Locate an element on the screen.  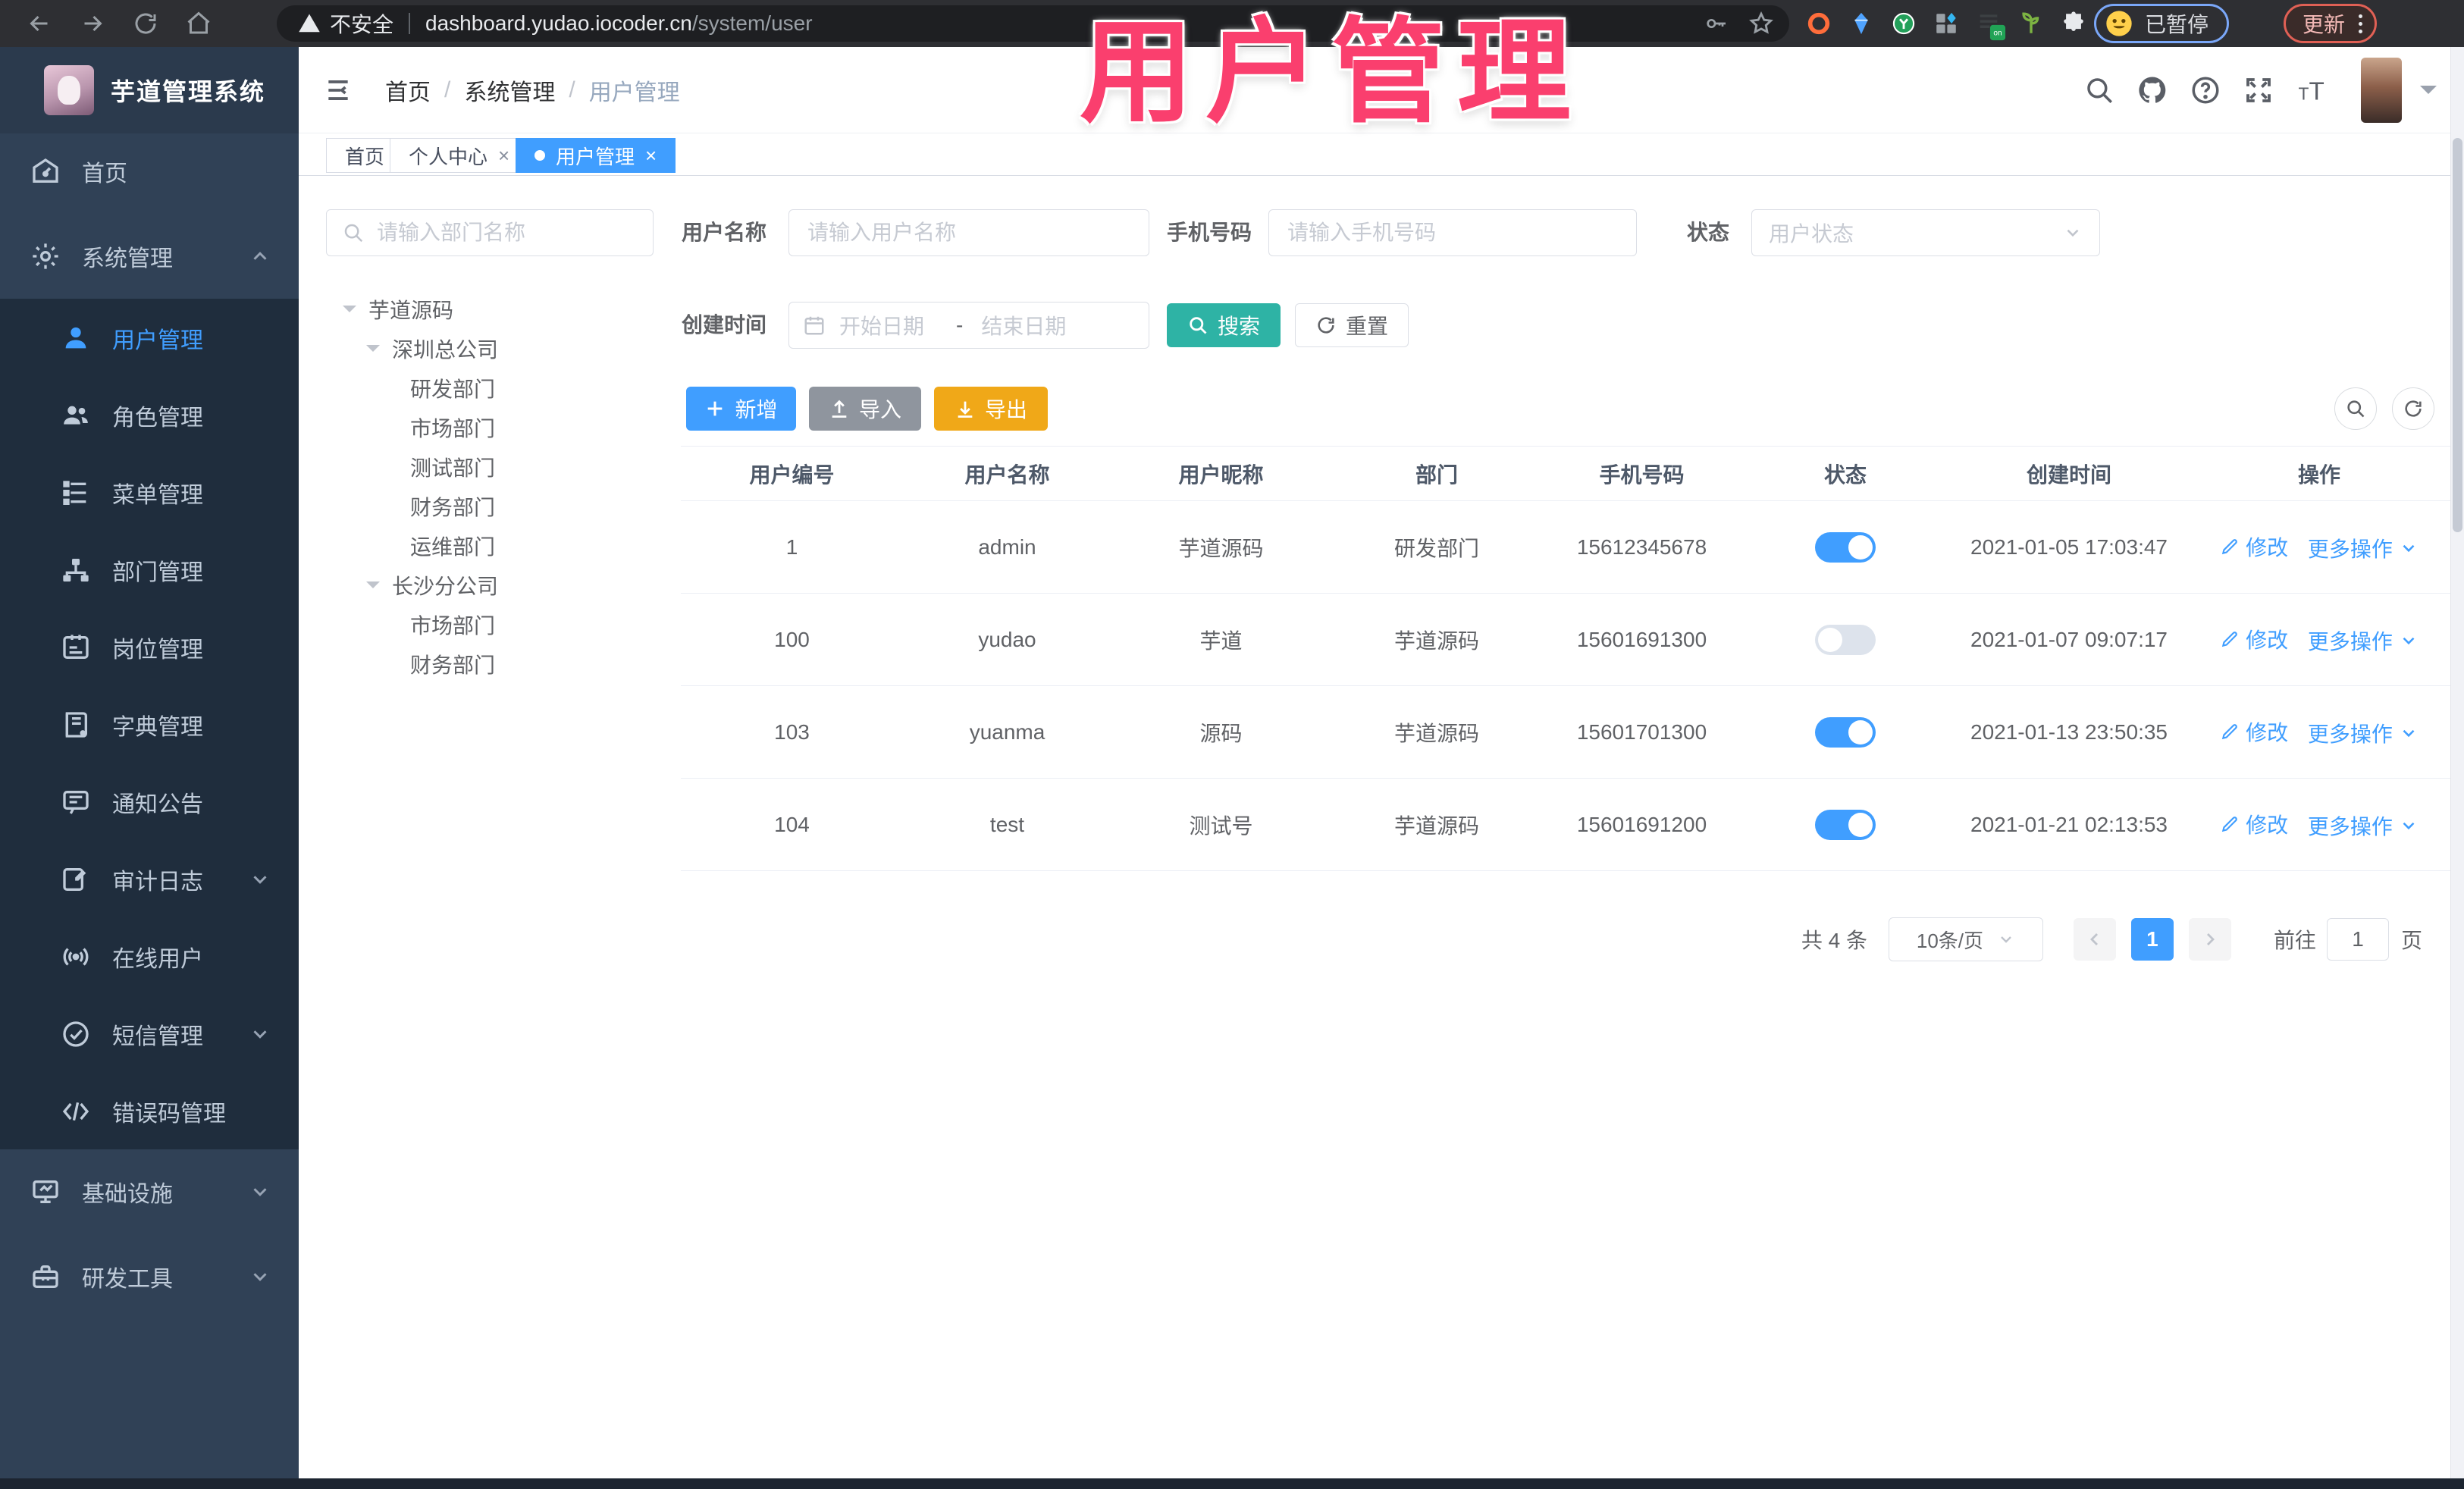
page-number-button: 1 is located at coordinates (2152, 940).